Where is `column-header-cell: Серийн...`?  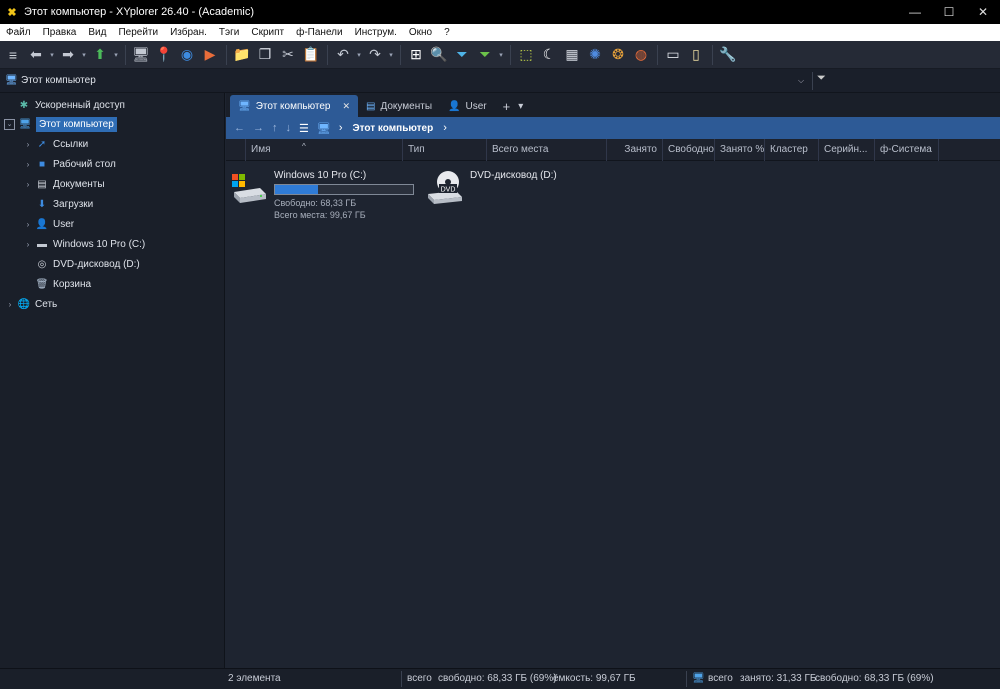 column-header-cell: Серийн... is located at coordinates (847, 150).